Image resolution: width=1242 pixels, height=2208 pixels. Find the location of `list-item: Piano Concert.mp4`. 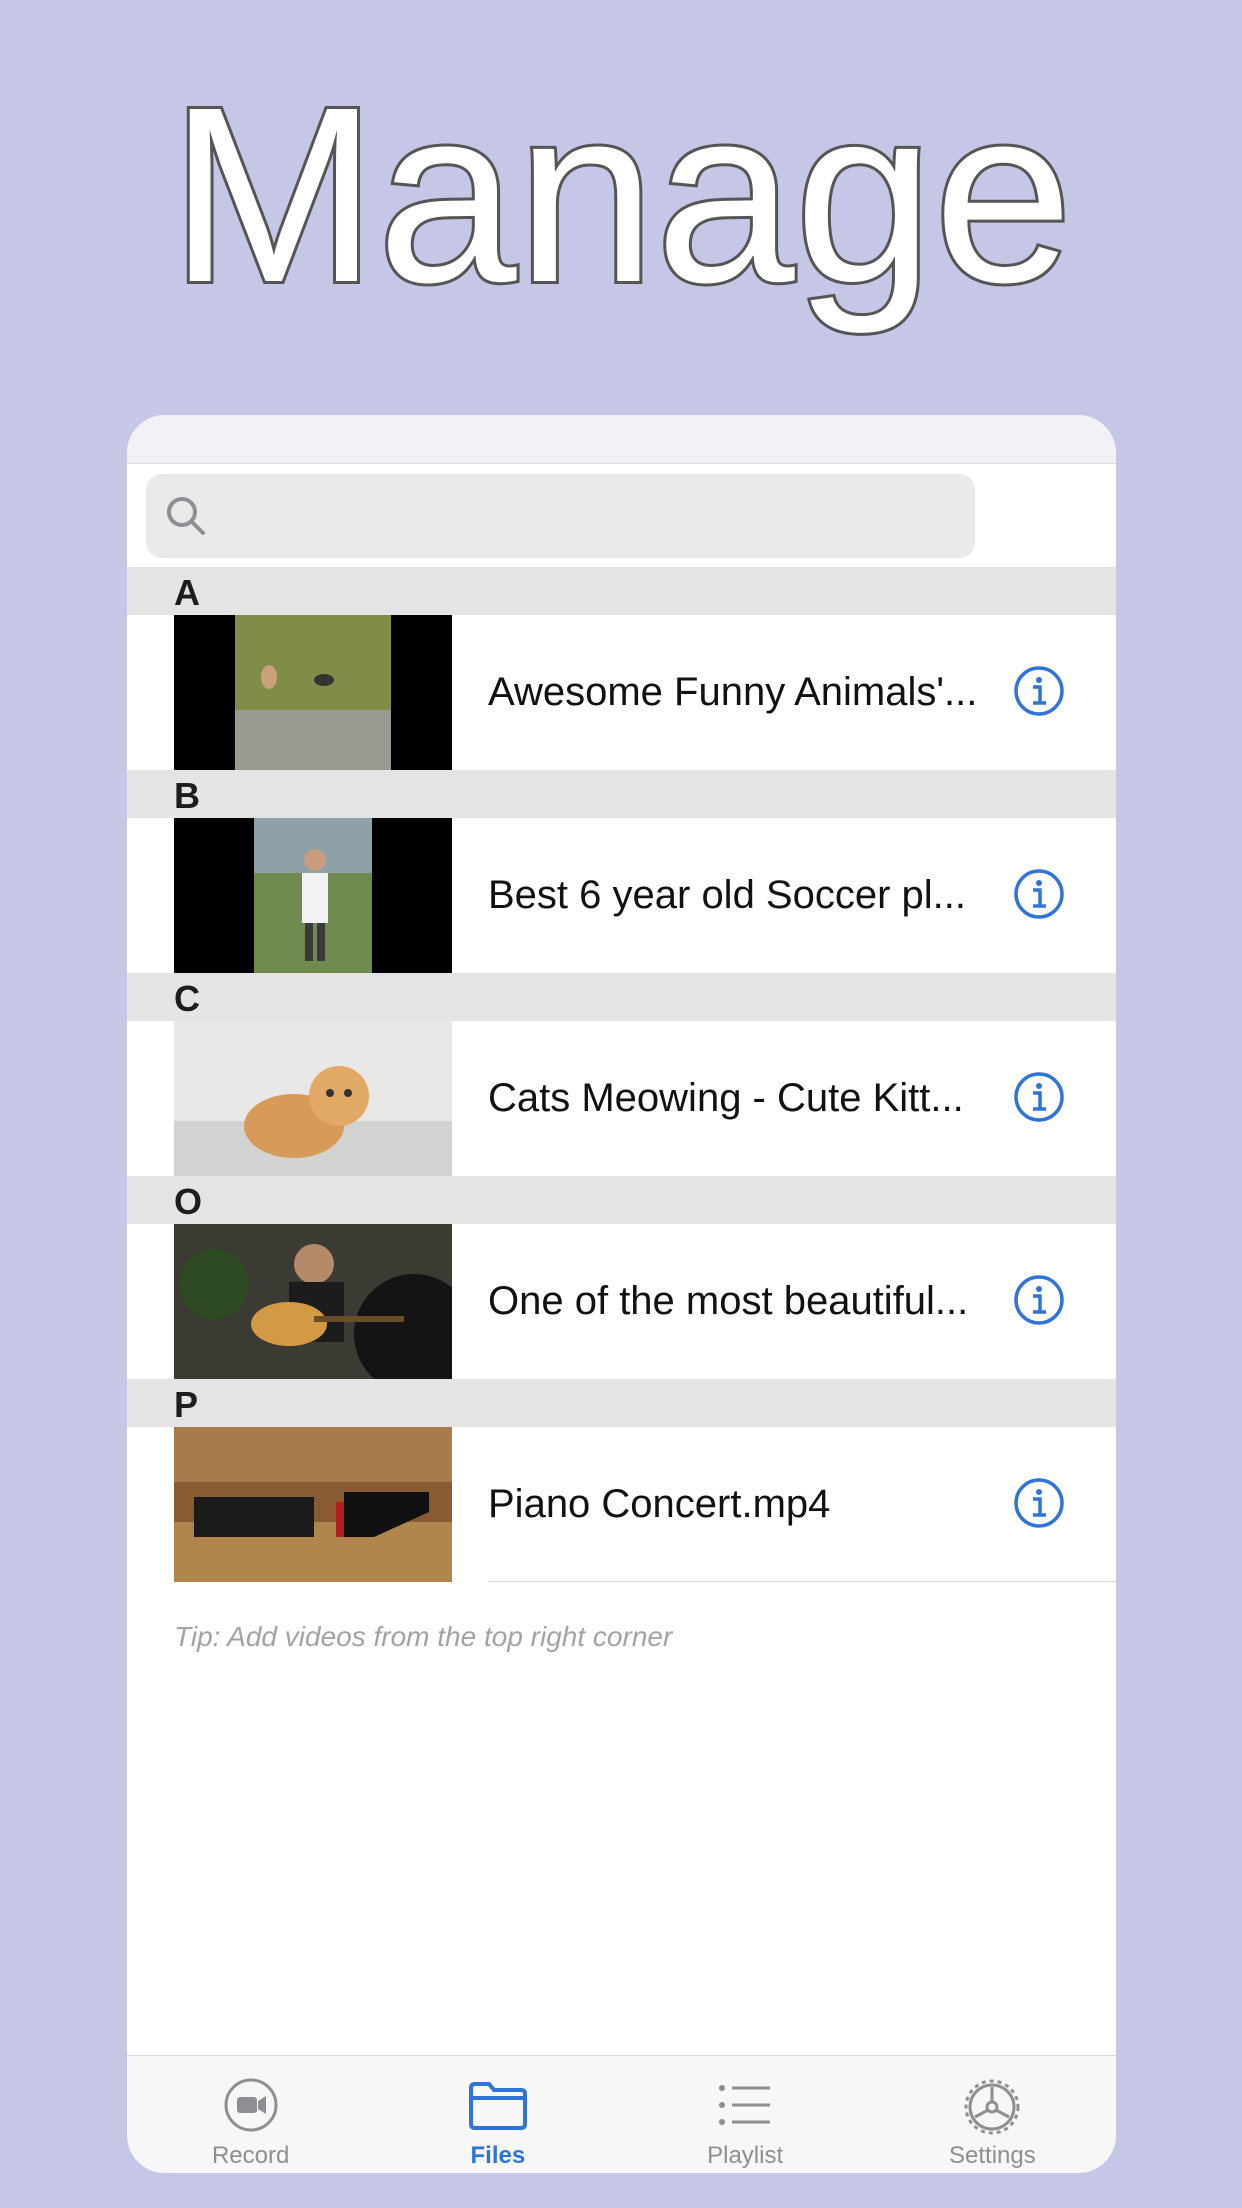

list-item: Piano Concert.mp4 is located at coordinates (621, 1504).